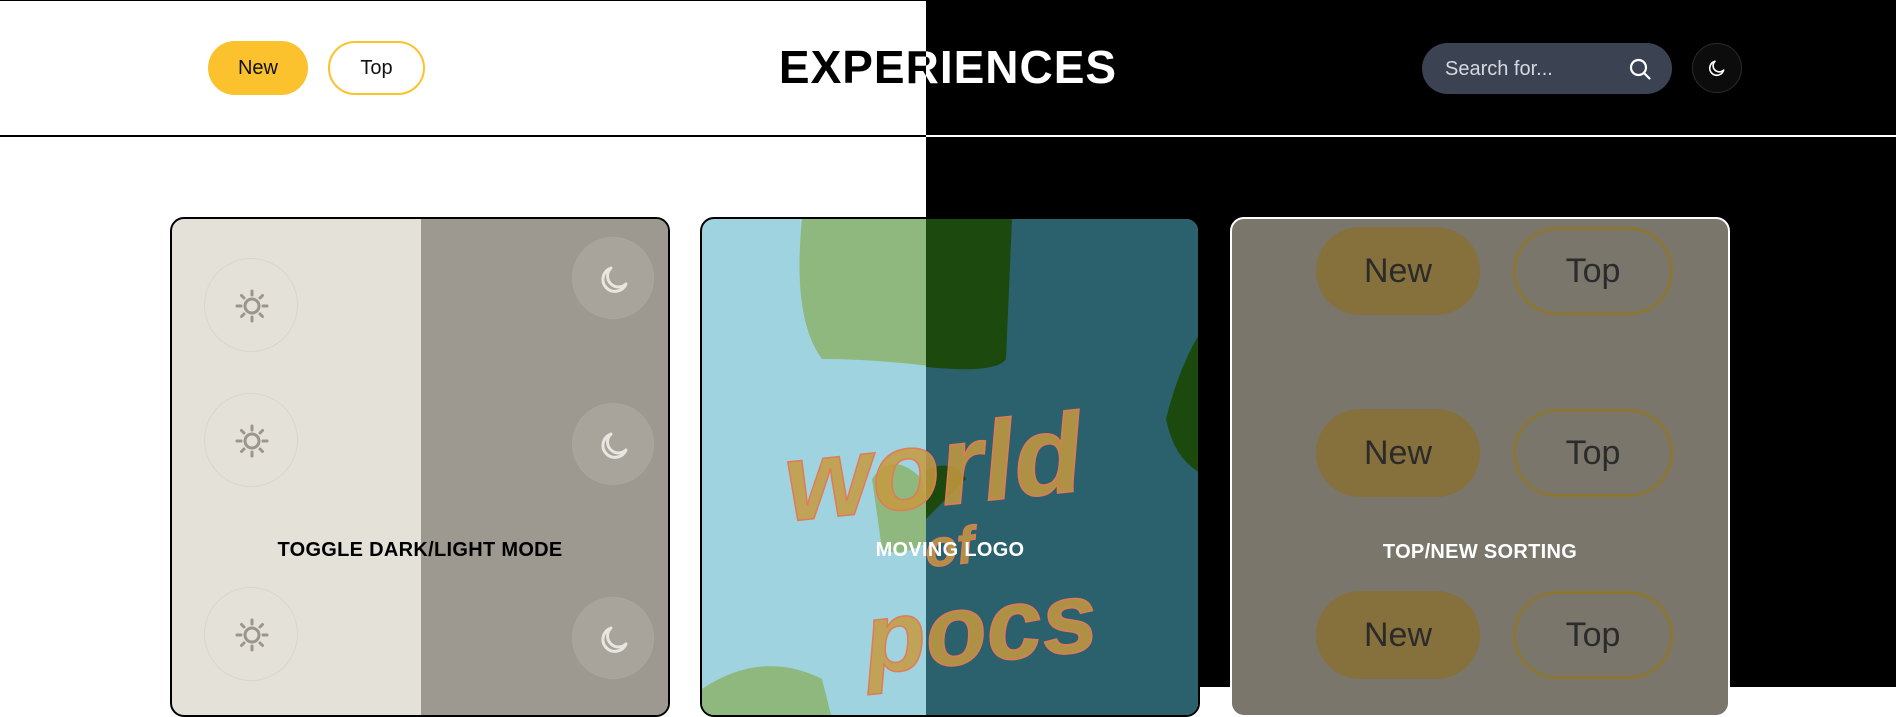 The image size is (1896, 717). I want to click on title-light-part: EXPERIENCES, so click(463, 70).